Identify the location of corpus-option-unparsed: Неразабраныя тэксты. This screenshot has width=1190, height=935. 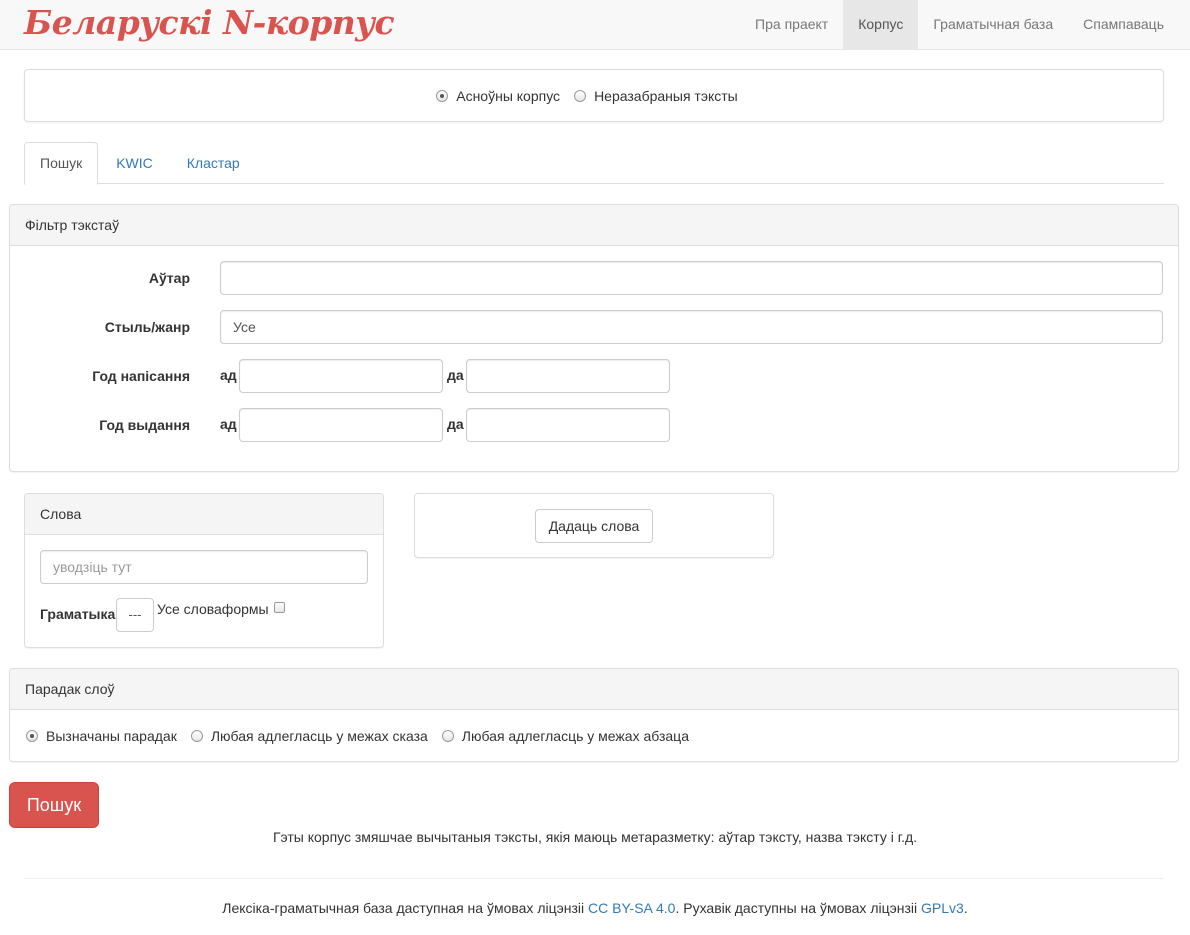
(656, 96).